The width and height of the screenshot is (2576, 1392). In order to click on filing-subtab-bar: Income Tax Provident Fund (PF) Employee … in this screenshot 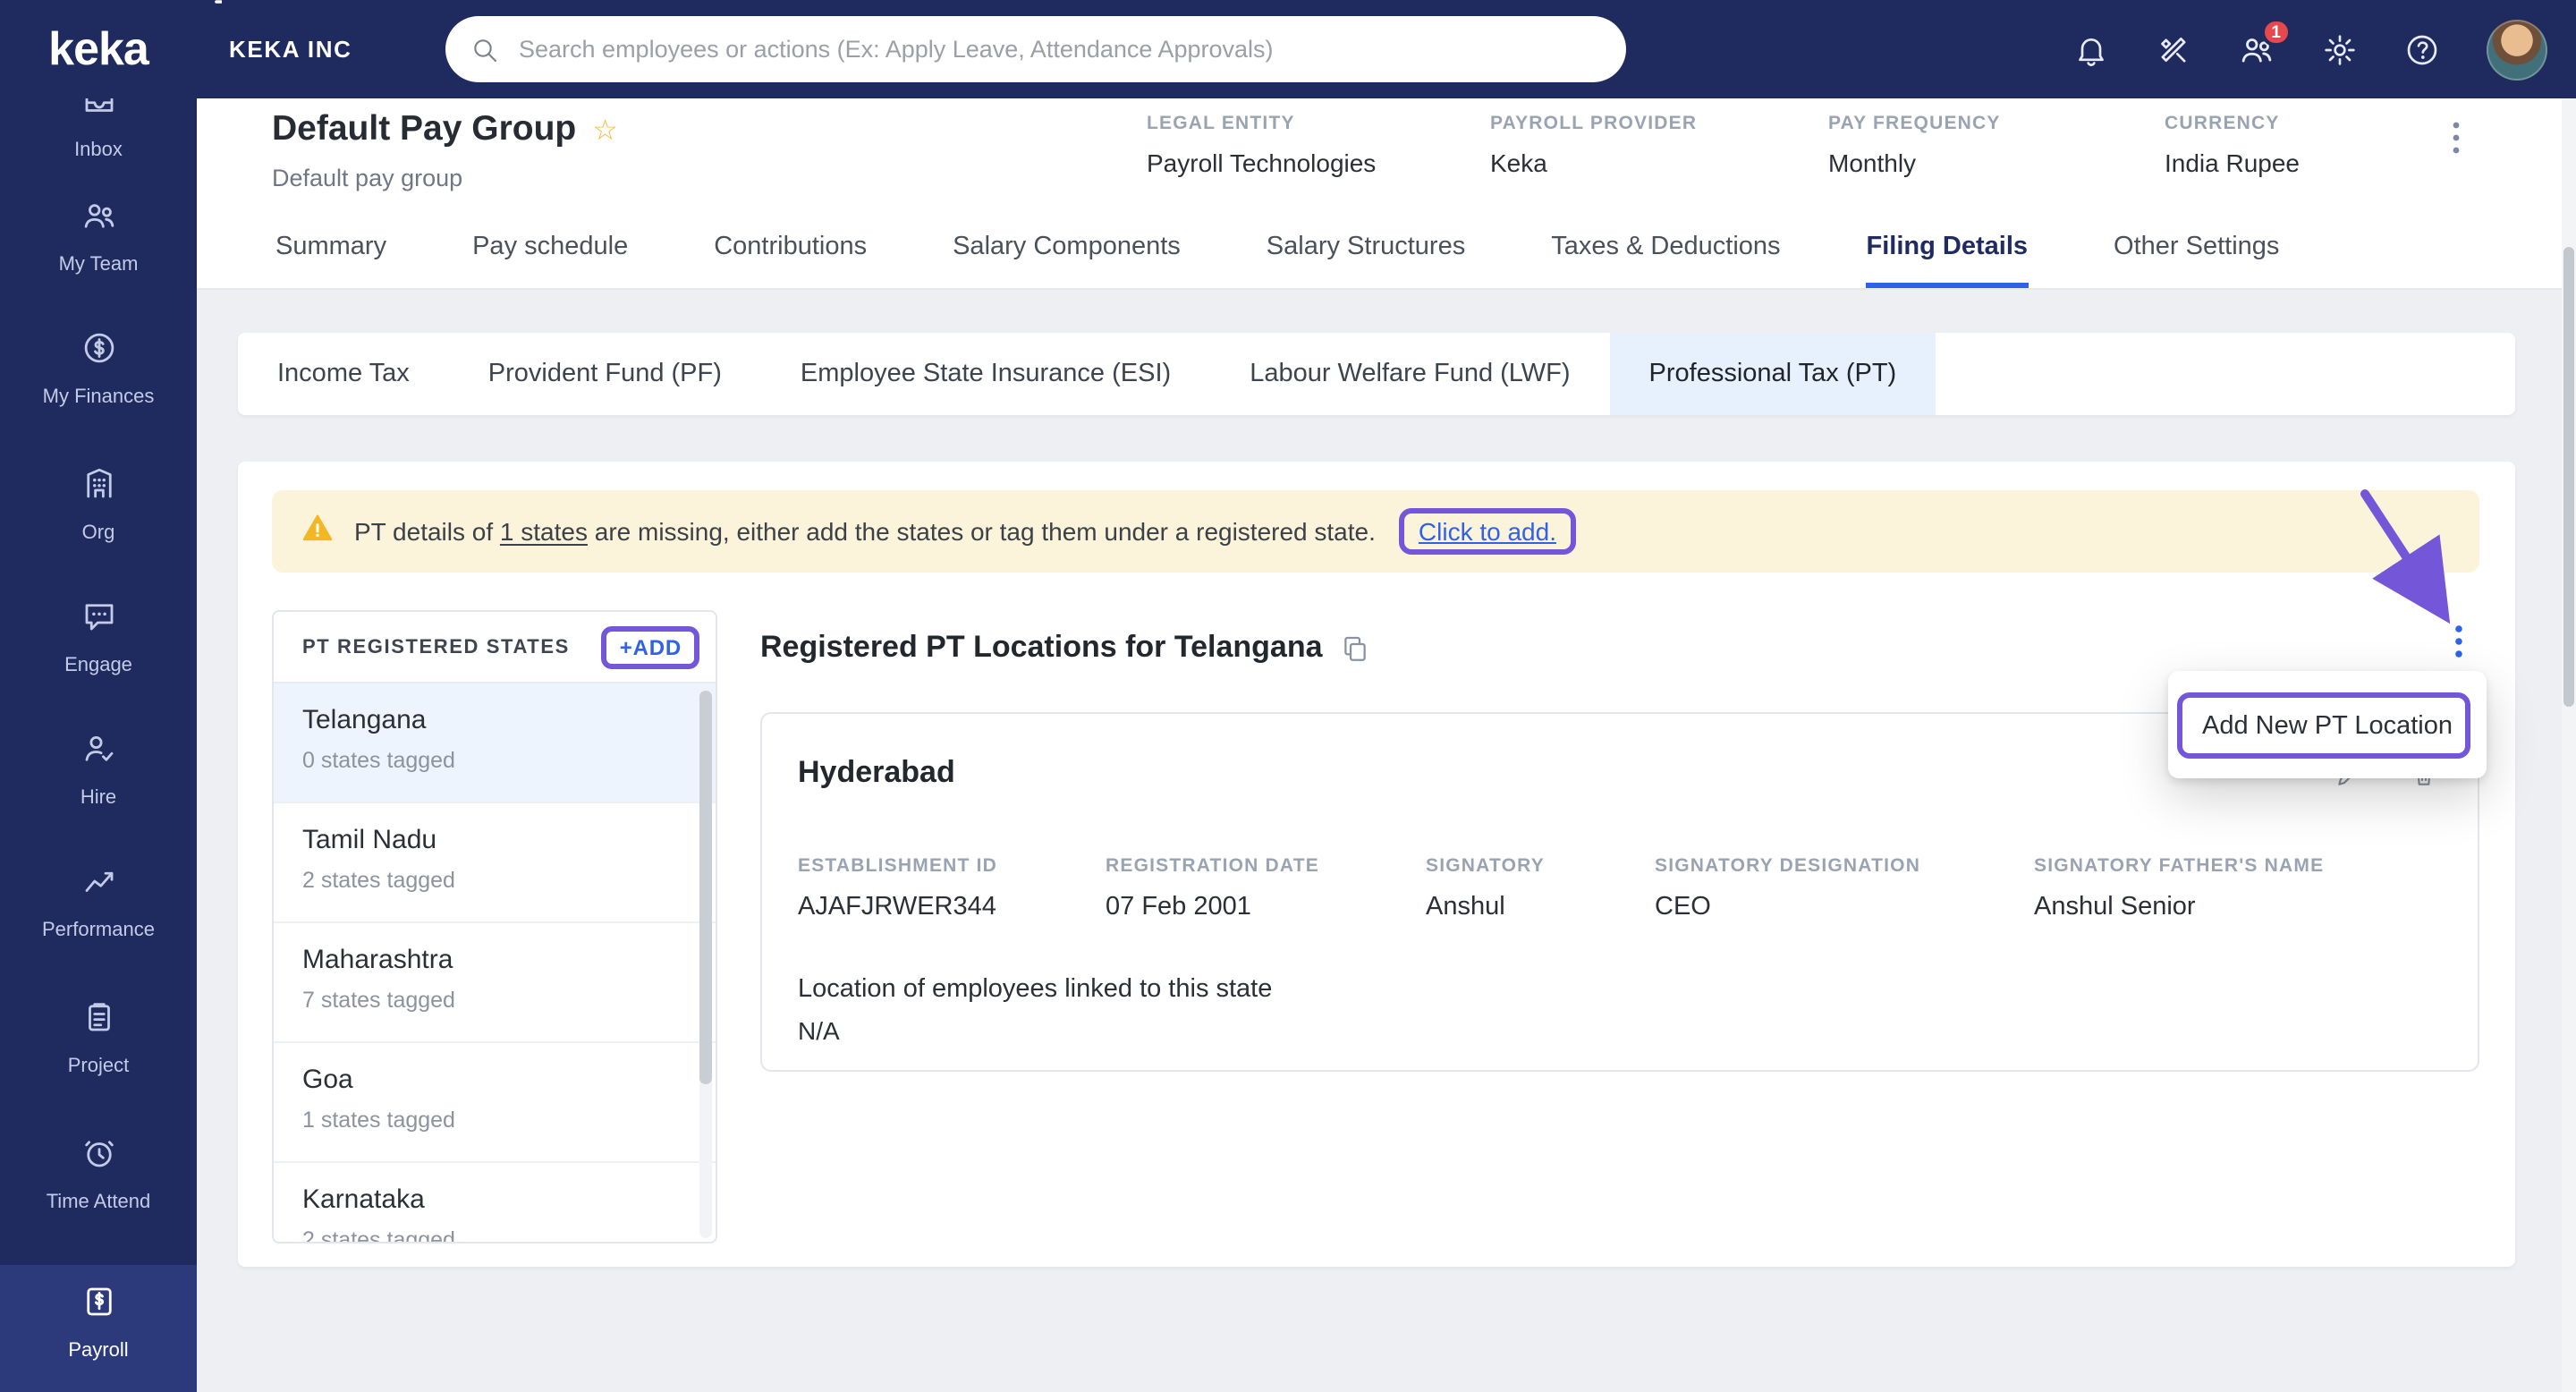, I will do `click(1376, 374)`.